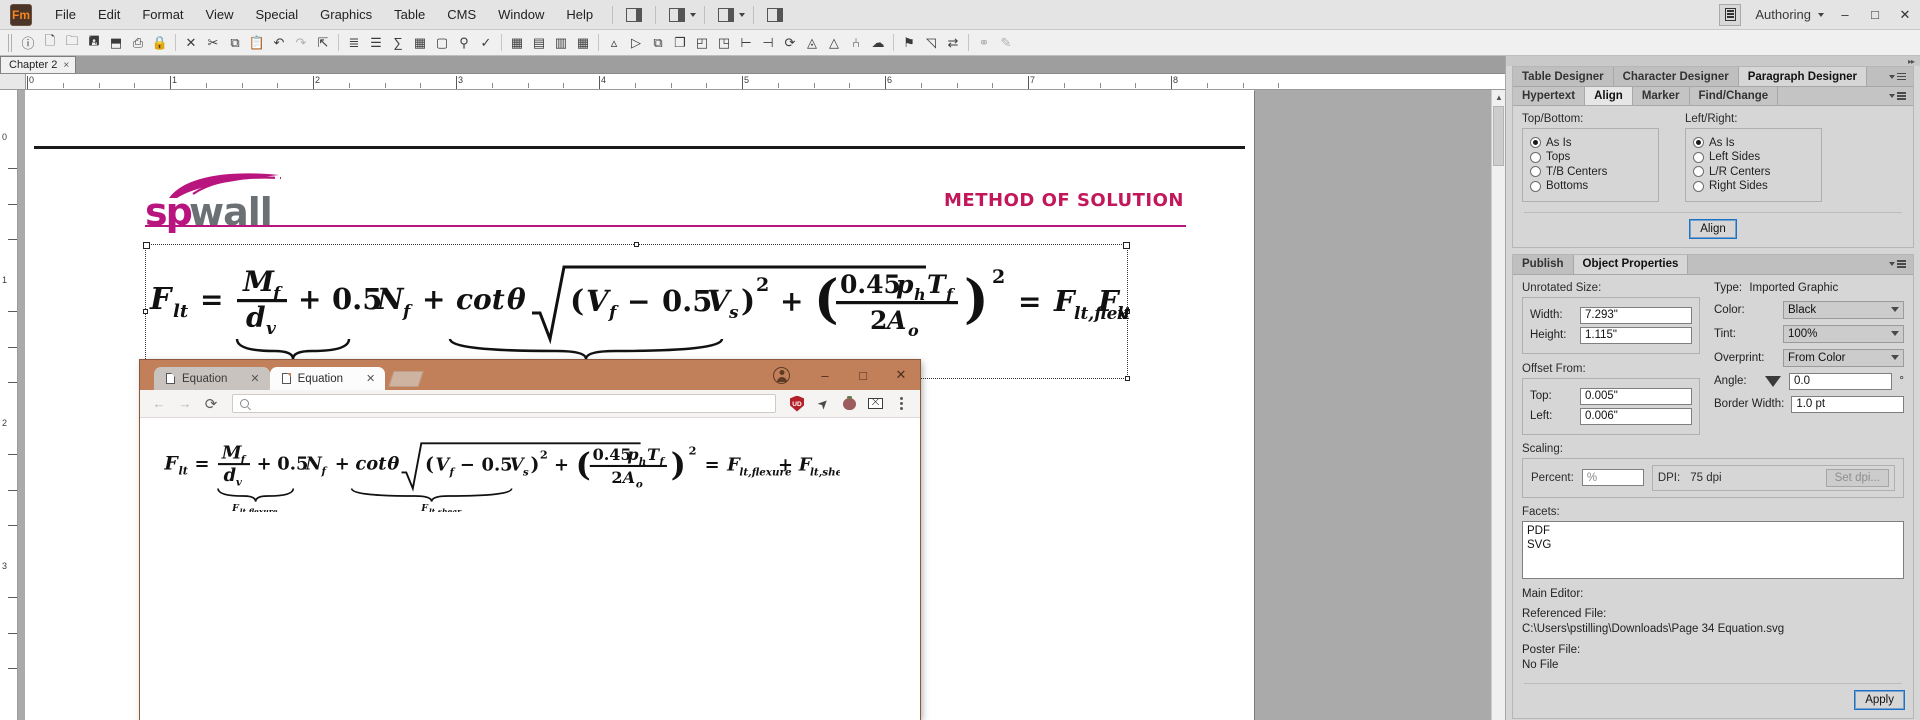 Image resolution: width=1920 pixels, height=720 pixels. Describe the element at coordinates (1590, 186) in the screenshot. I see `radio-tb-bottoms: Bottoms` at that location.